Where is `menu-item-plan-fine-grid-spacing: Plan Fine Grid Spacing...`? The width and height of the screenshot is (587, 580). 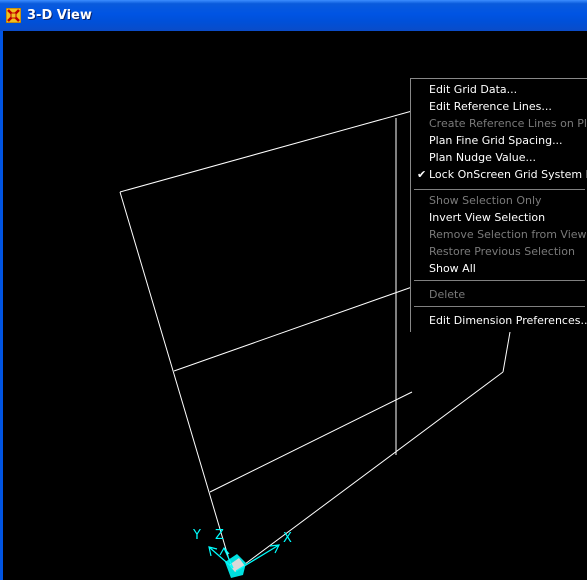
menu-item-plan-fine-grid-spacing: Plan Fine Grid Spacing... is located at coordinates (499, 140).